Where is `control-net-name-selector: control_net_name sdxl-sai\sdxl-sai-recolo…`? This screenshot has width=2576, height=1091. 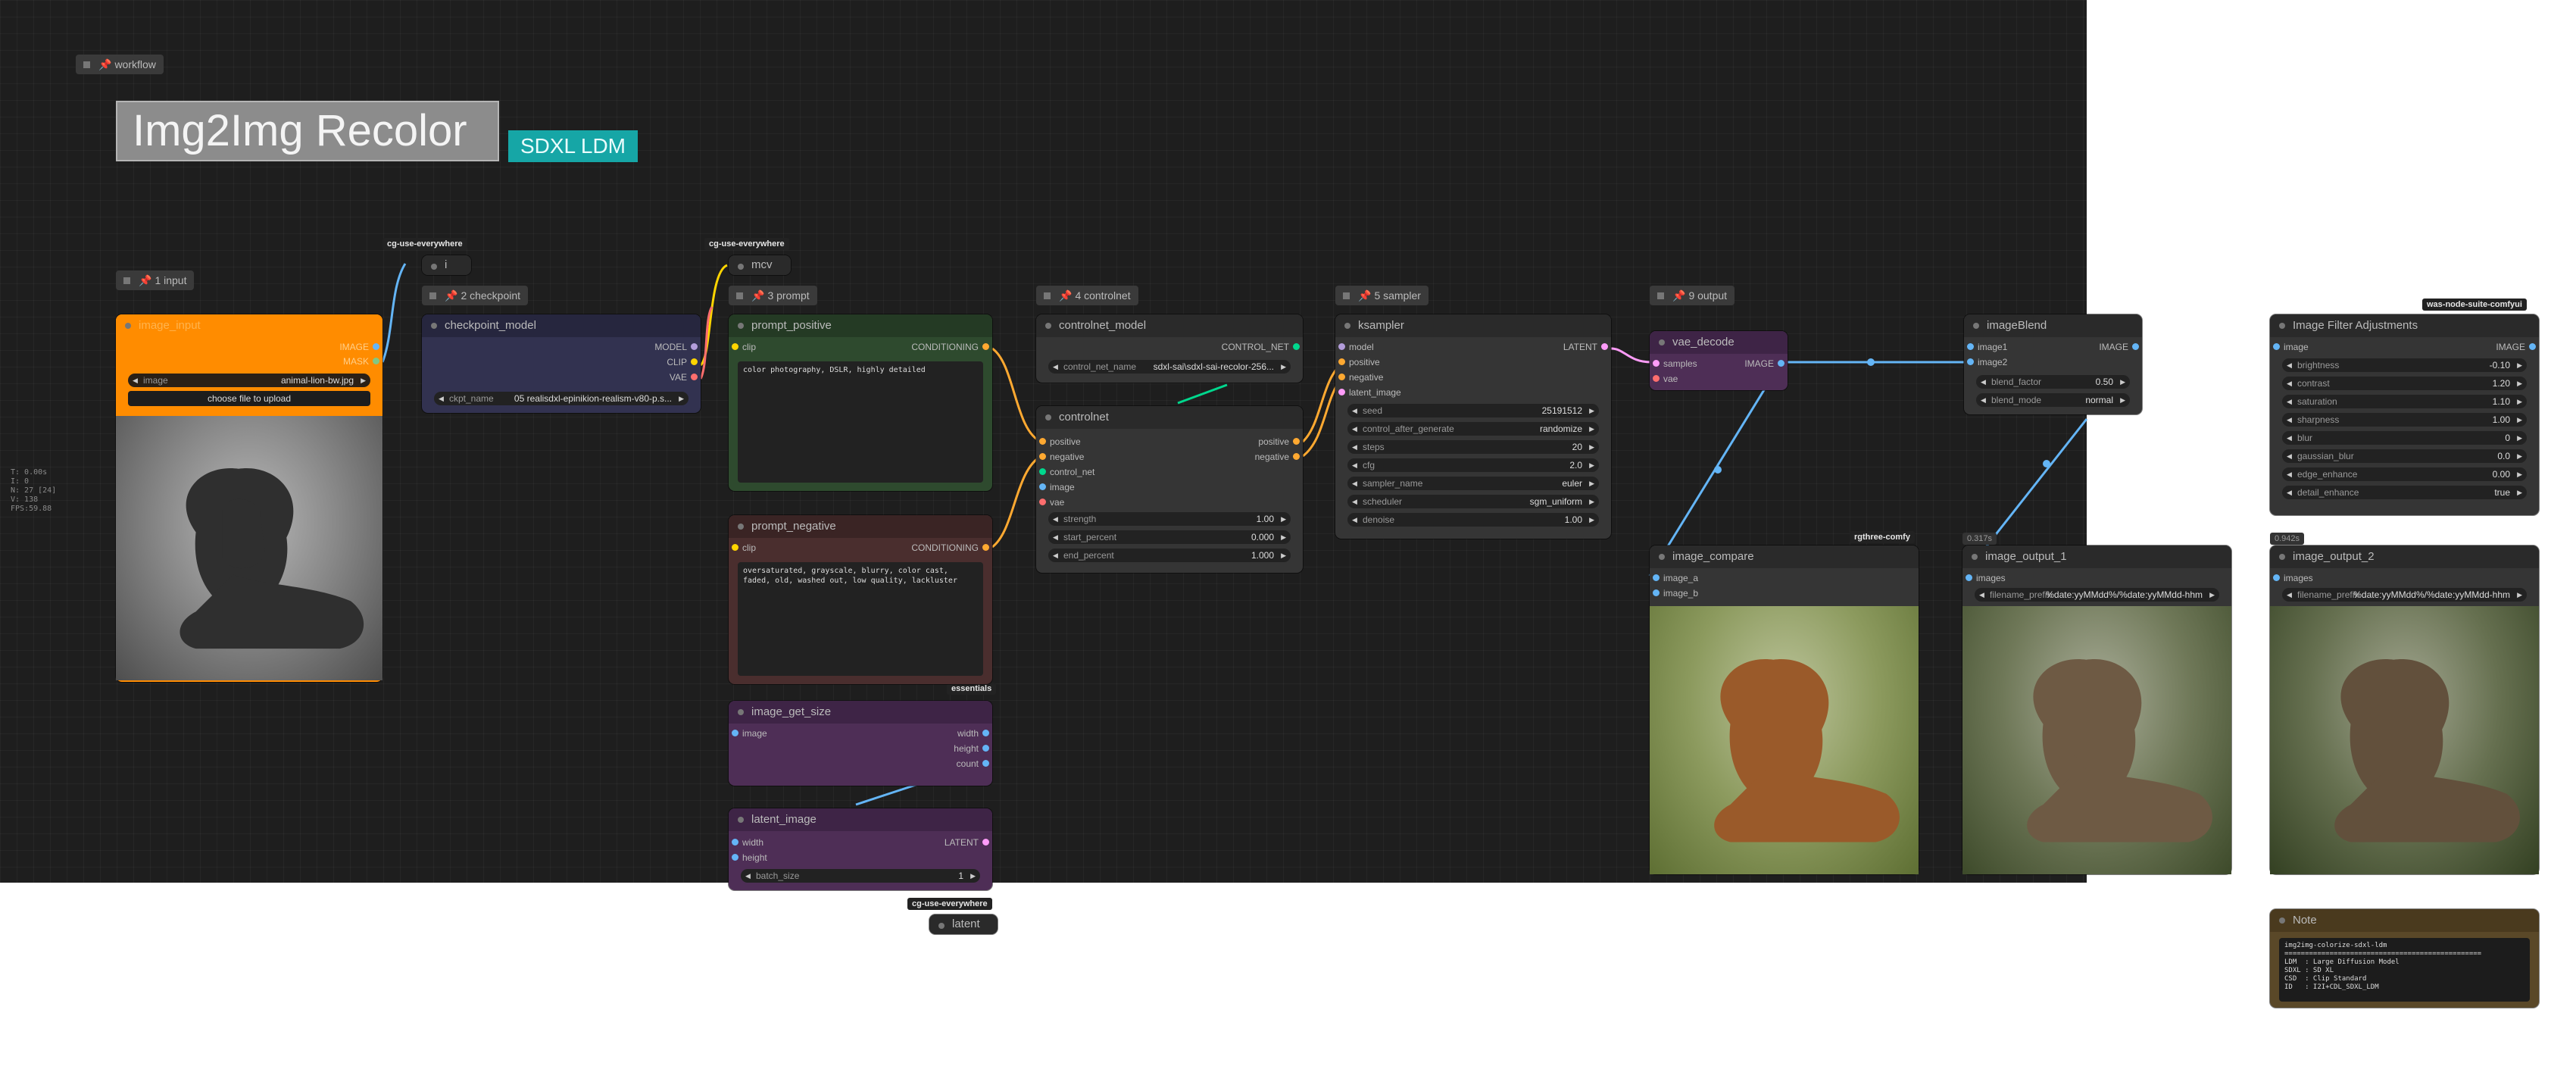 control-net-name-selector: control_net_name sdxl-sai\sdxl-sai-recolo… is located at coordinates (1169, 367).